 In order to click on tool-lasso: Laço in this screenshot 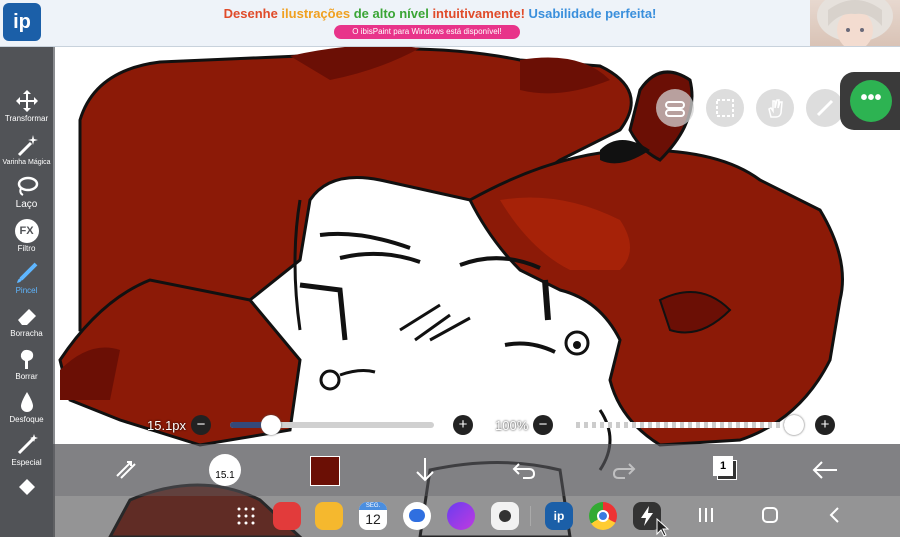, I will do `click(26, 192)`.